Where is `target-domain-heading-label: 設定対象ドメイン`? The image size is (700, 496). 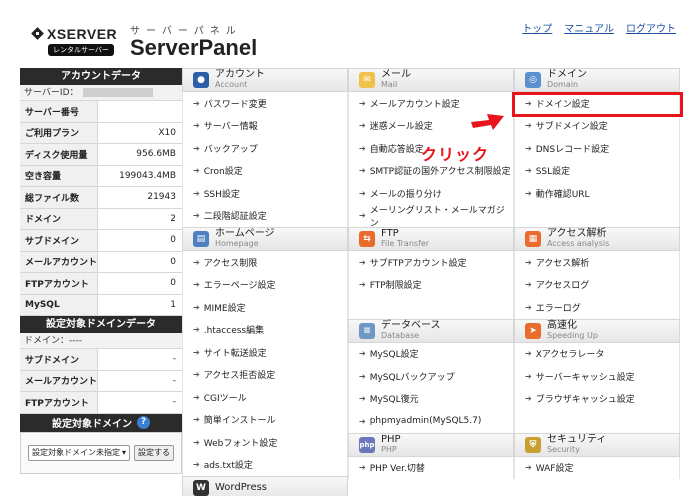
target-domain-heading-label: 設定対象ドメイン is located at coordinates (92, 424).